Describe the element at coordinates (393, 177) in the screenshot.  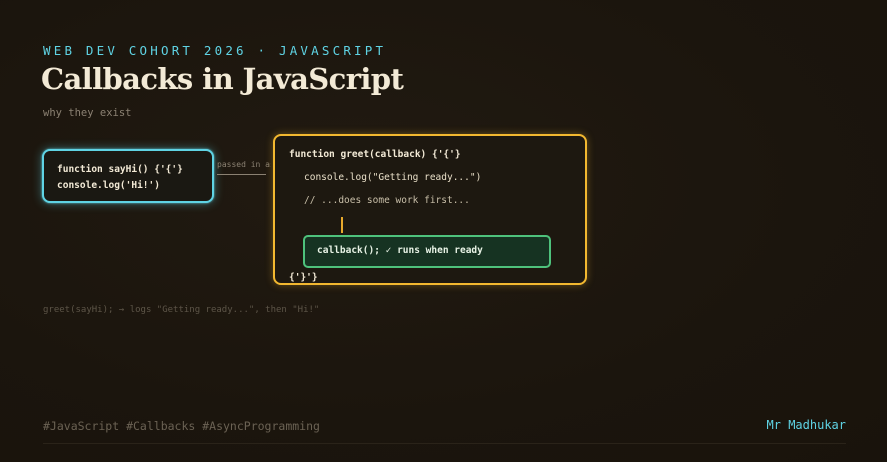
I see `greet-log-line: console.log("Getting ready...")` at that location.